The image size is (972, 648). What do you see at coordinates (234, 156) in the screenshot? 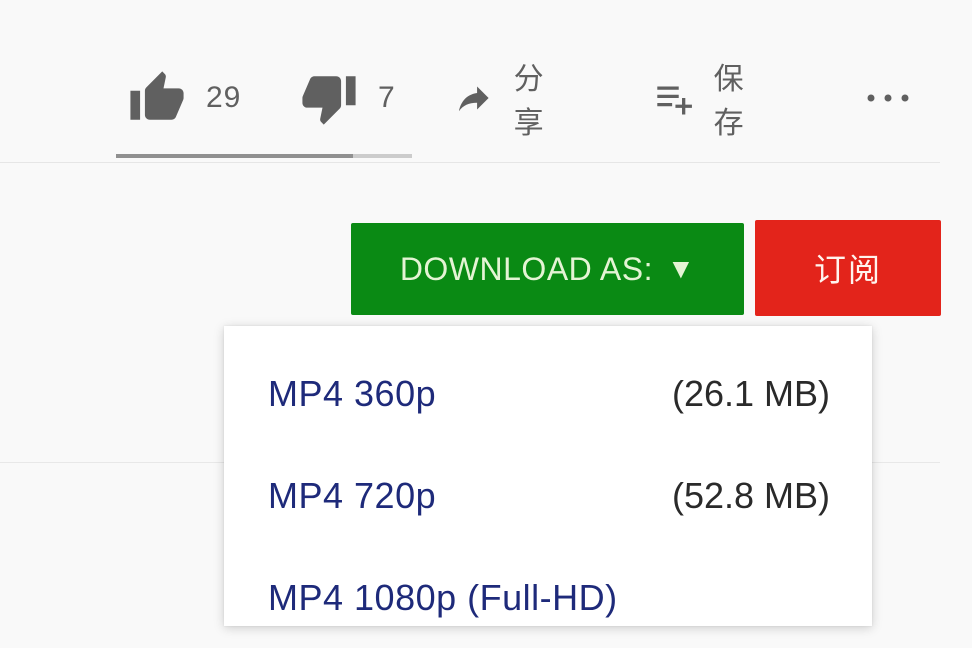
I see `like-ratio-fill` at bounding box center [234, 156].